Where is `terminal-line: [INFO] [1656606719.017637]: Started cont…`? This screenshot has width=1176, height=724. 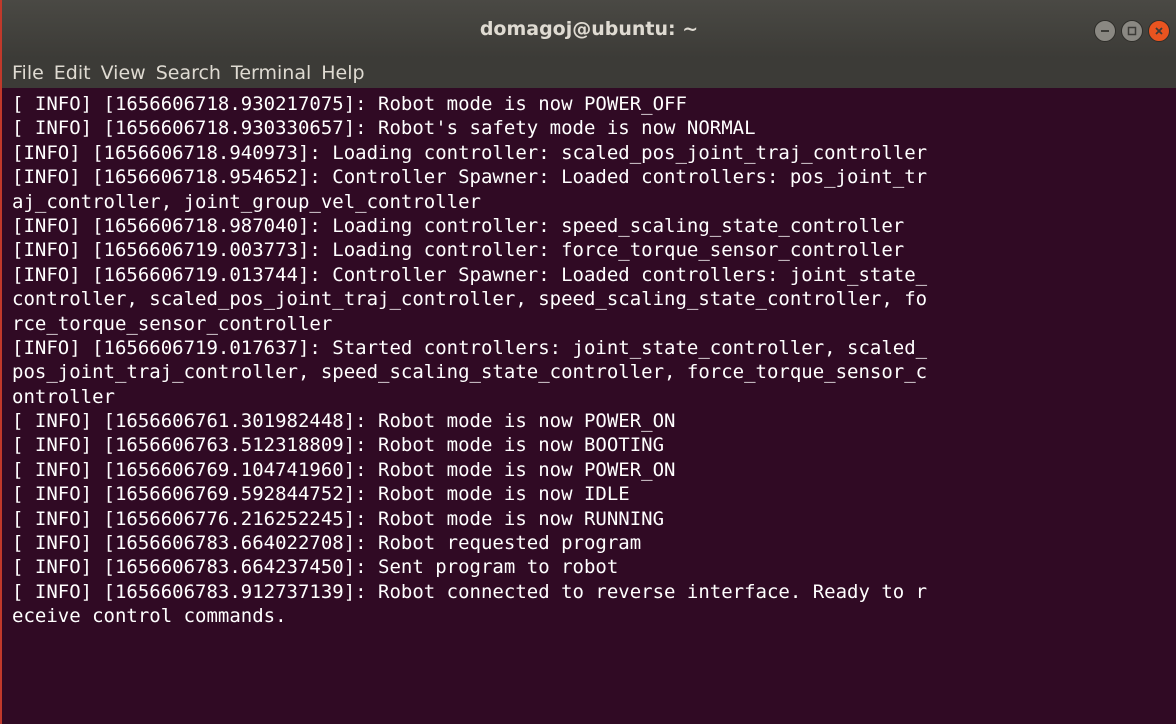 terminal-line: [INFO] [1656606719.017637]: Started cont… is located at coordinates (470, 347).